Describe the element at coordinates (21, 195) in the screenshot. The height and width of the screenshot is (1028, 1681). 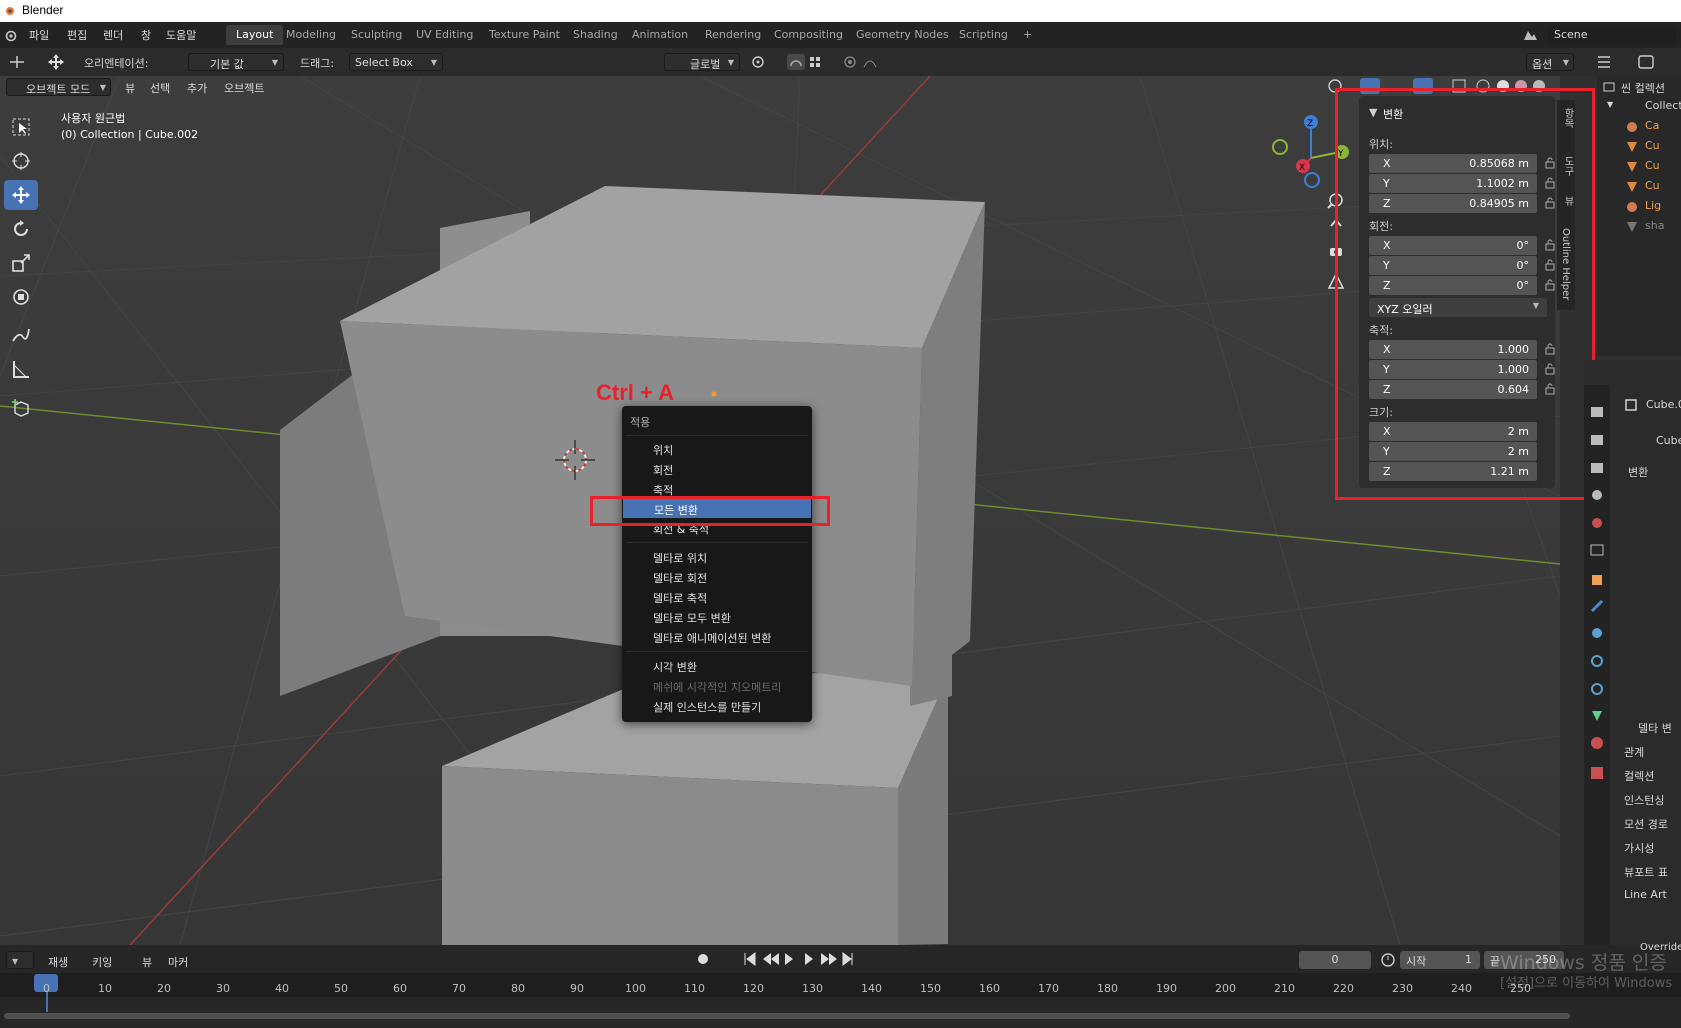
I see `move-tool` at that location.